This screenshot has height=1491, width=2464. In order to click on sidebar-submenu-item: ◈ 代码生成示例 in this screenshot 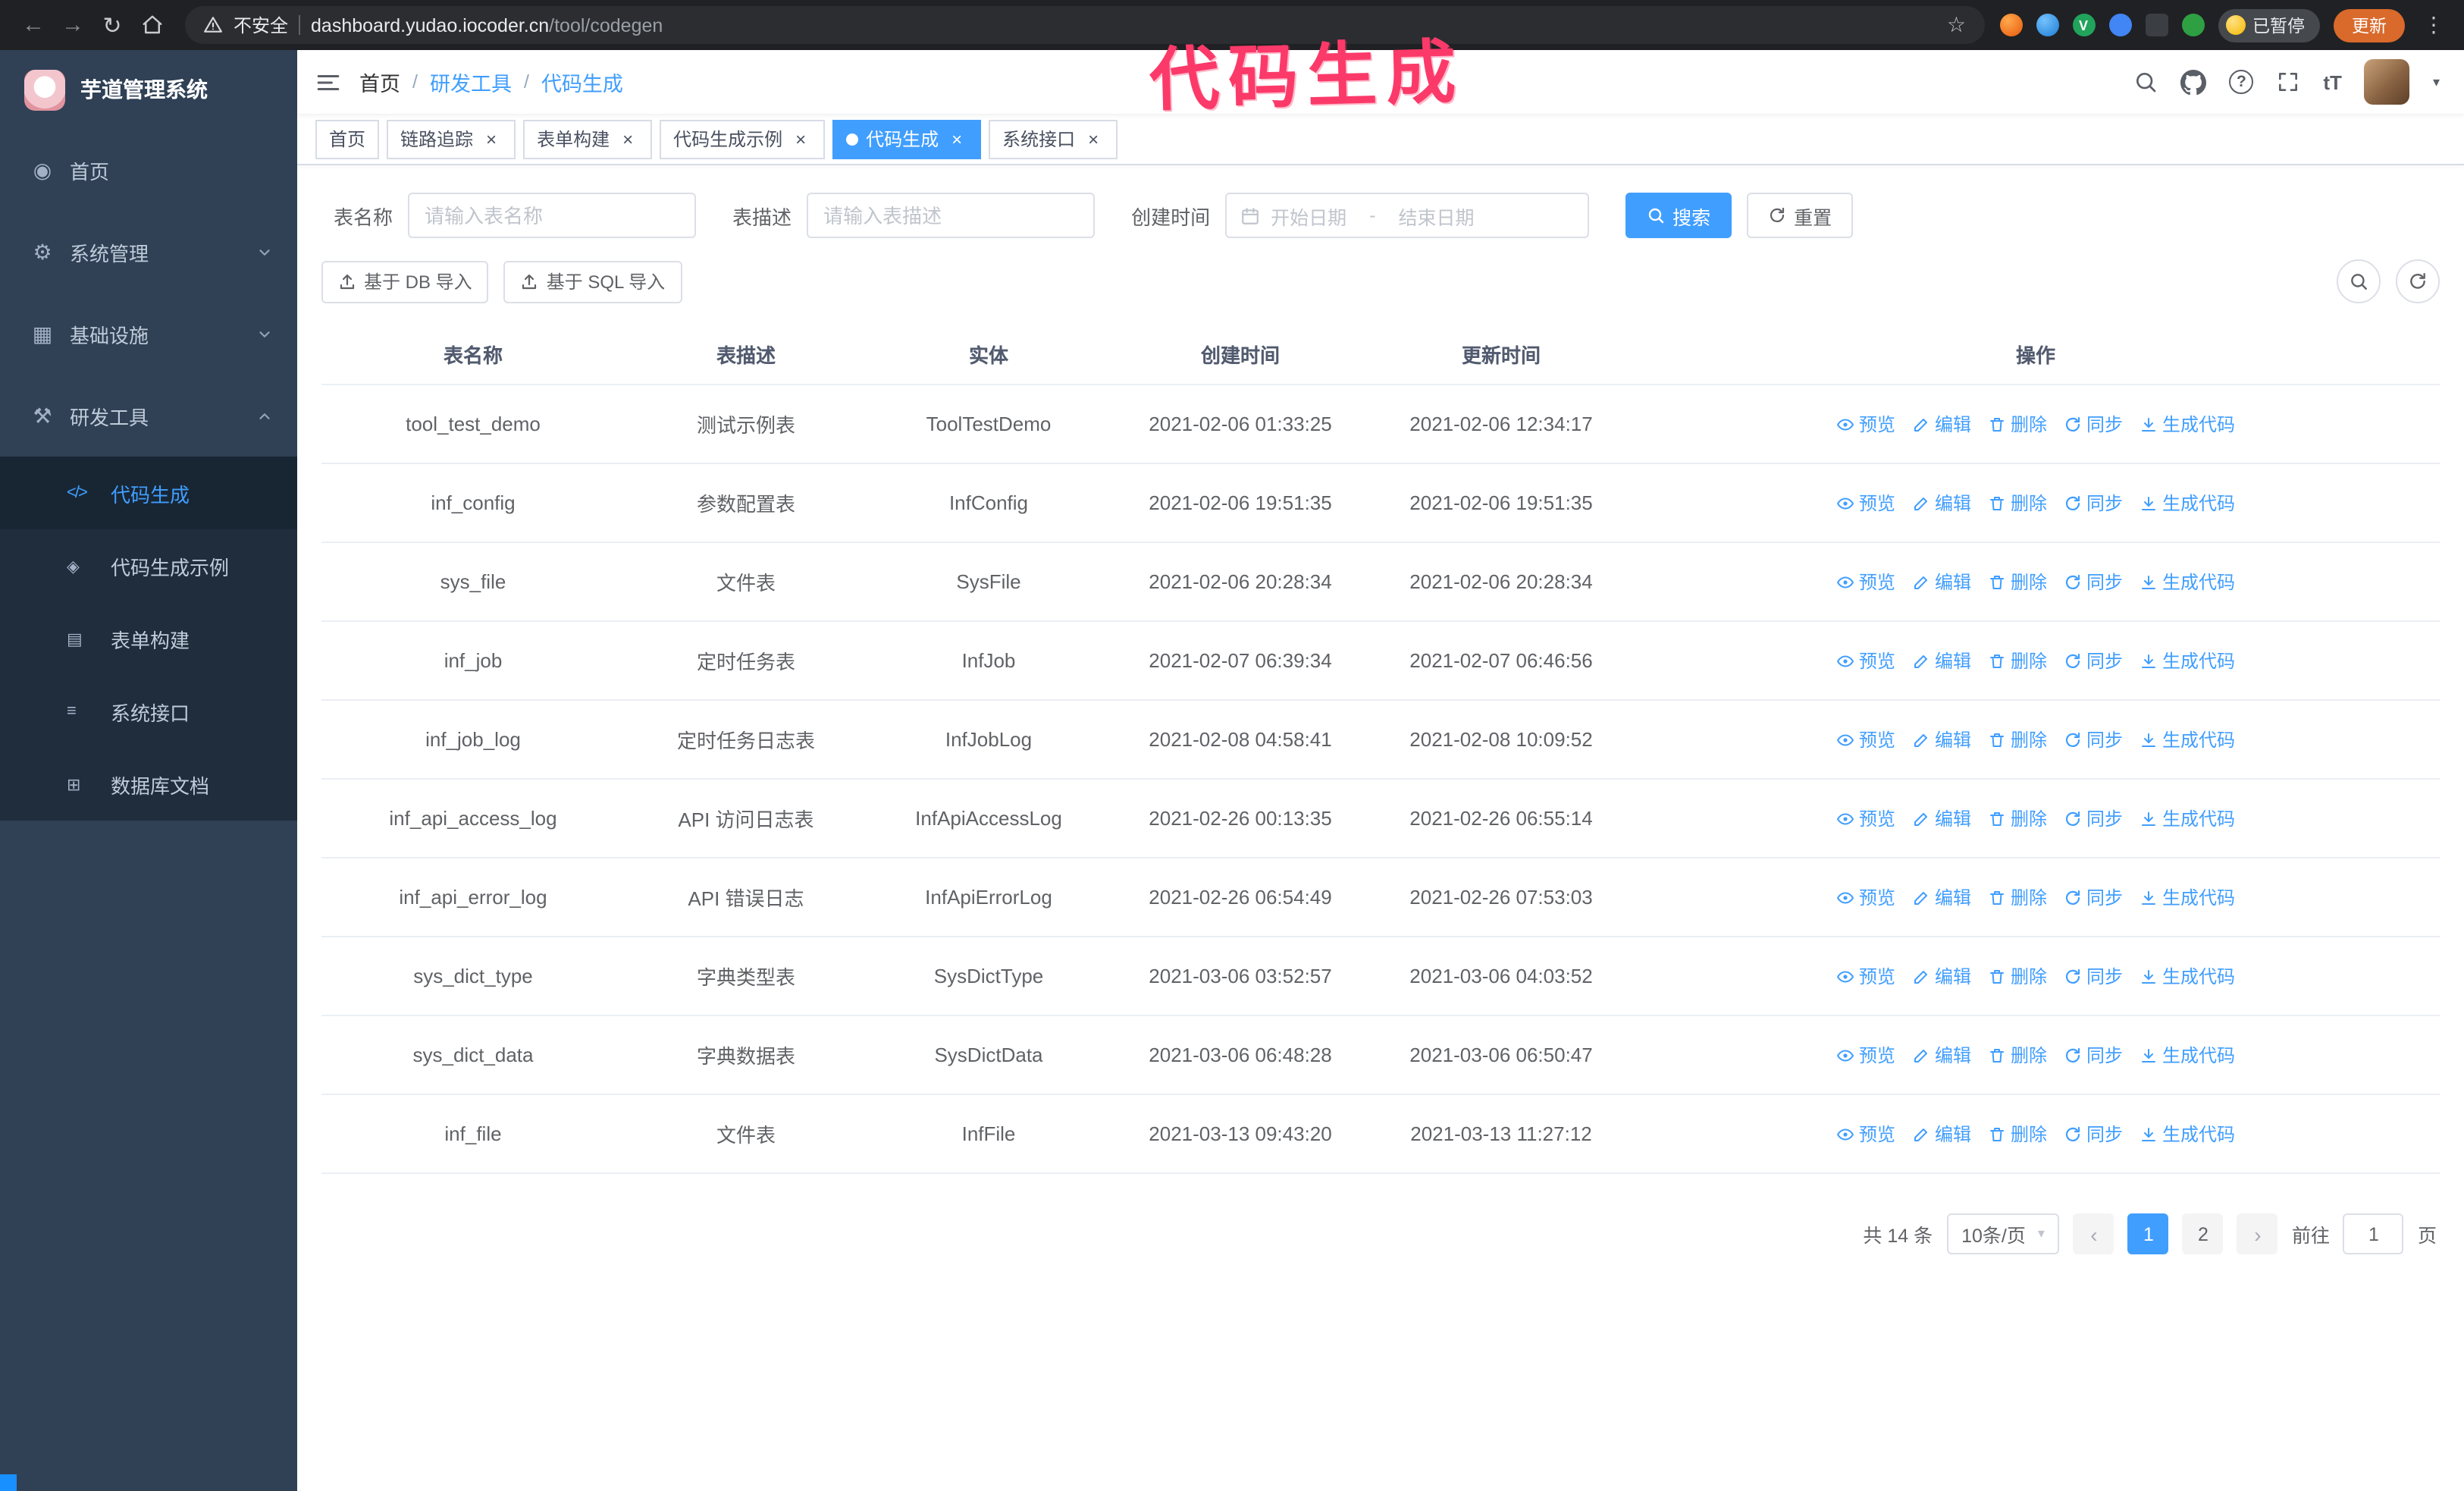, I will do `click(148, 565)`.